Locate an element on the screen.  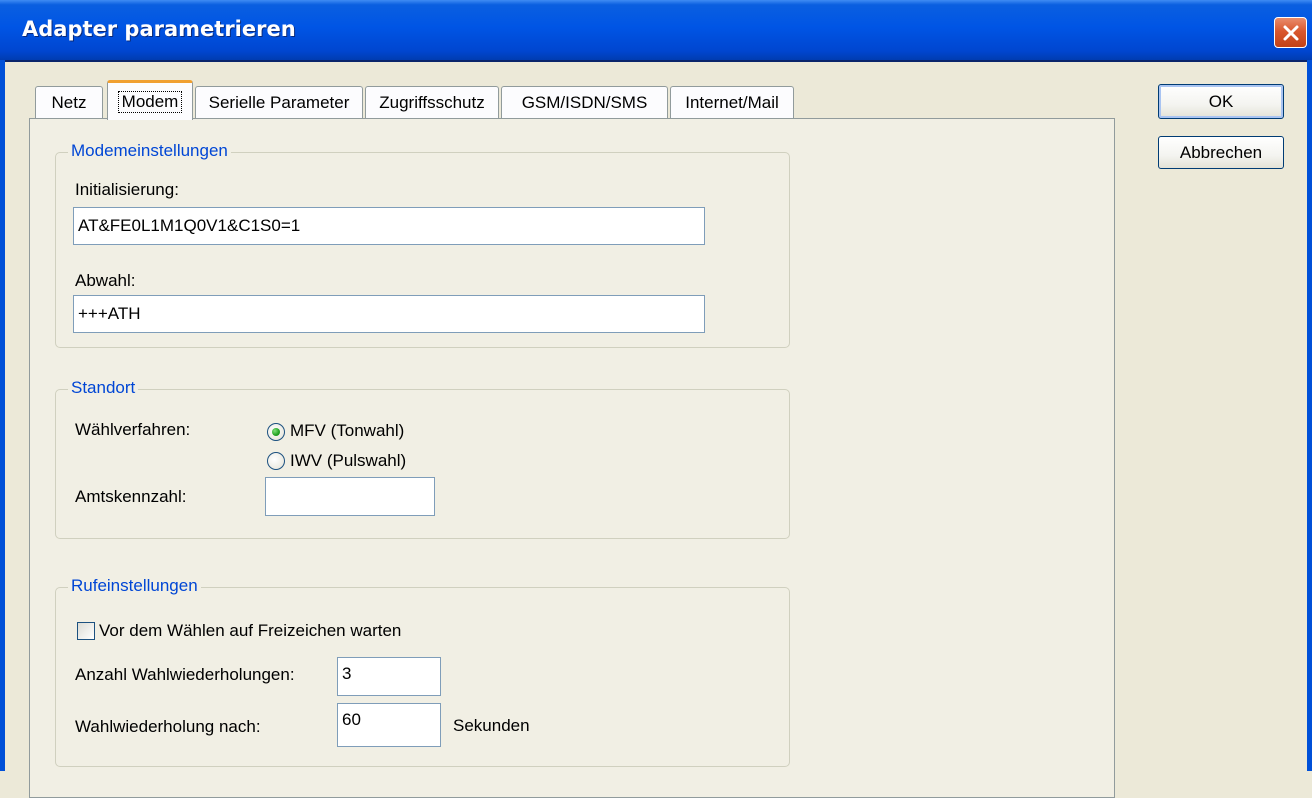
radio-pulse-dialing is located at coordinates (276, 461).